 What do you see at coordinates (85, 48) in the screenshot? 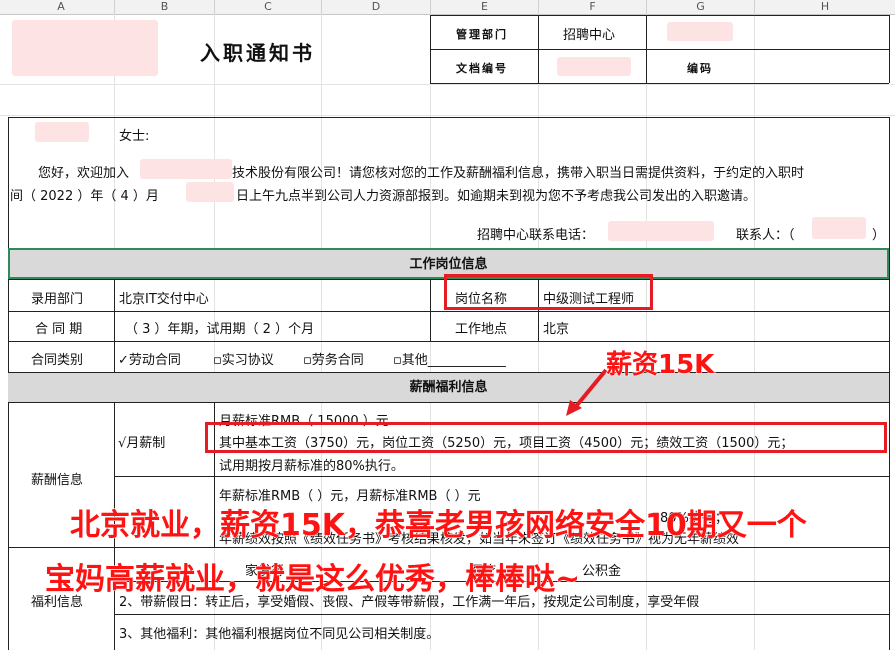
I see `redacted-logo` at bounding box center [85, 48].